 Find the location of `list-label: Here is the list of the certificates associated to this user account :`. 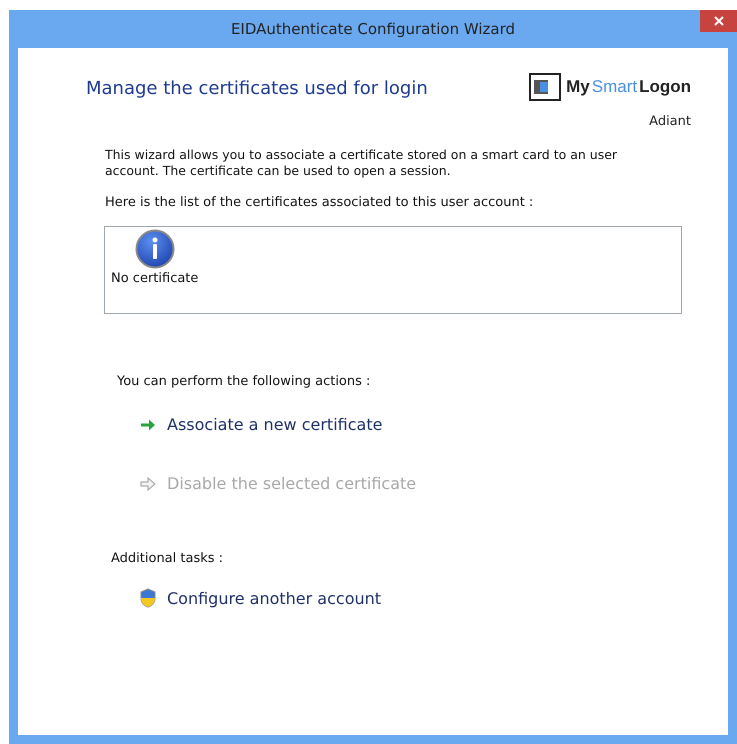

list-label: Here is the list of the certificates associated to this user account : is located at coordinates (319, 202).